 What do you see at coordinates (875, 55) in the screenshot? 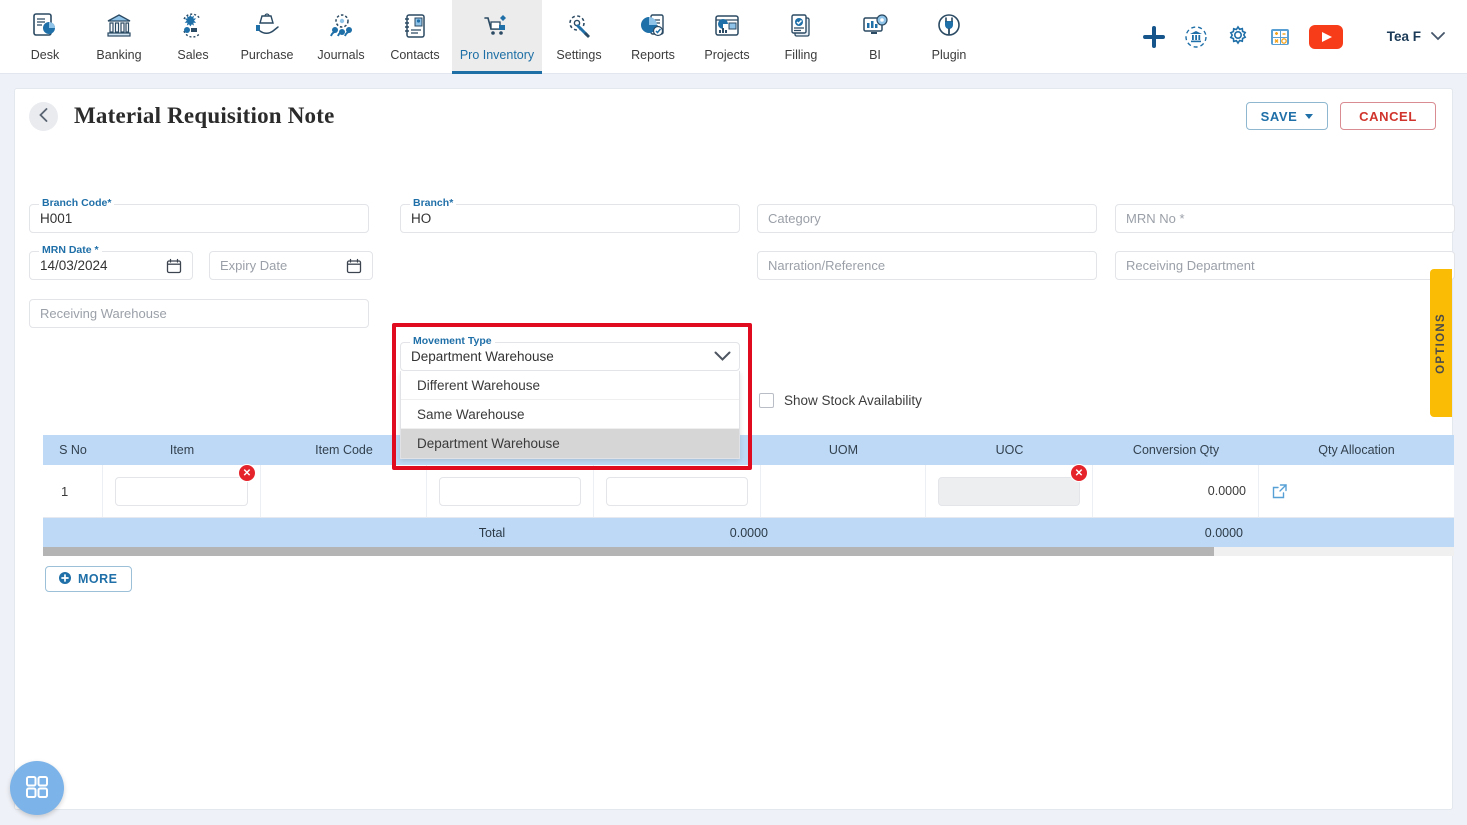
I see `nav-label: BI` at bounding box center [875, 55].